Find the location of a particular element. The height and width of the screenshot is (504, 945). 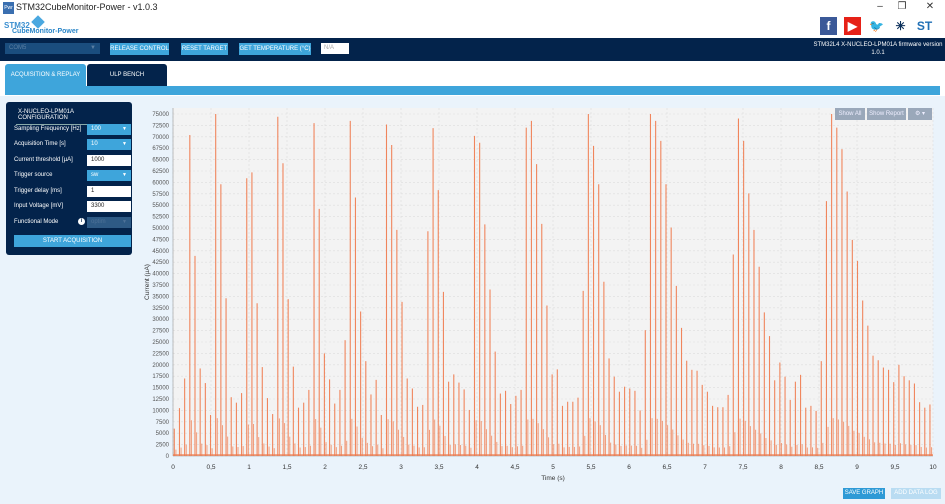

release-control-button: RELEASE CONTROL is located at coordinates (139, 49).